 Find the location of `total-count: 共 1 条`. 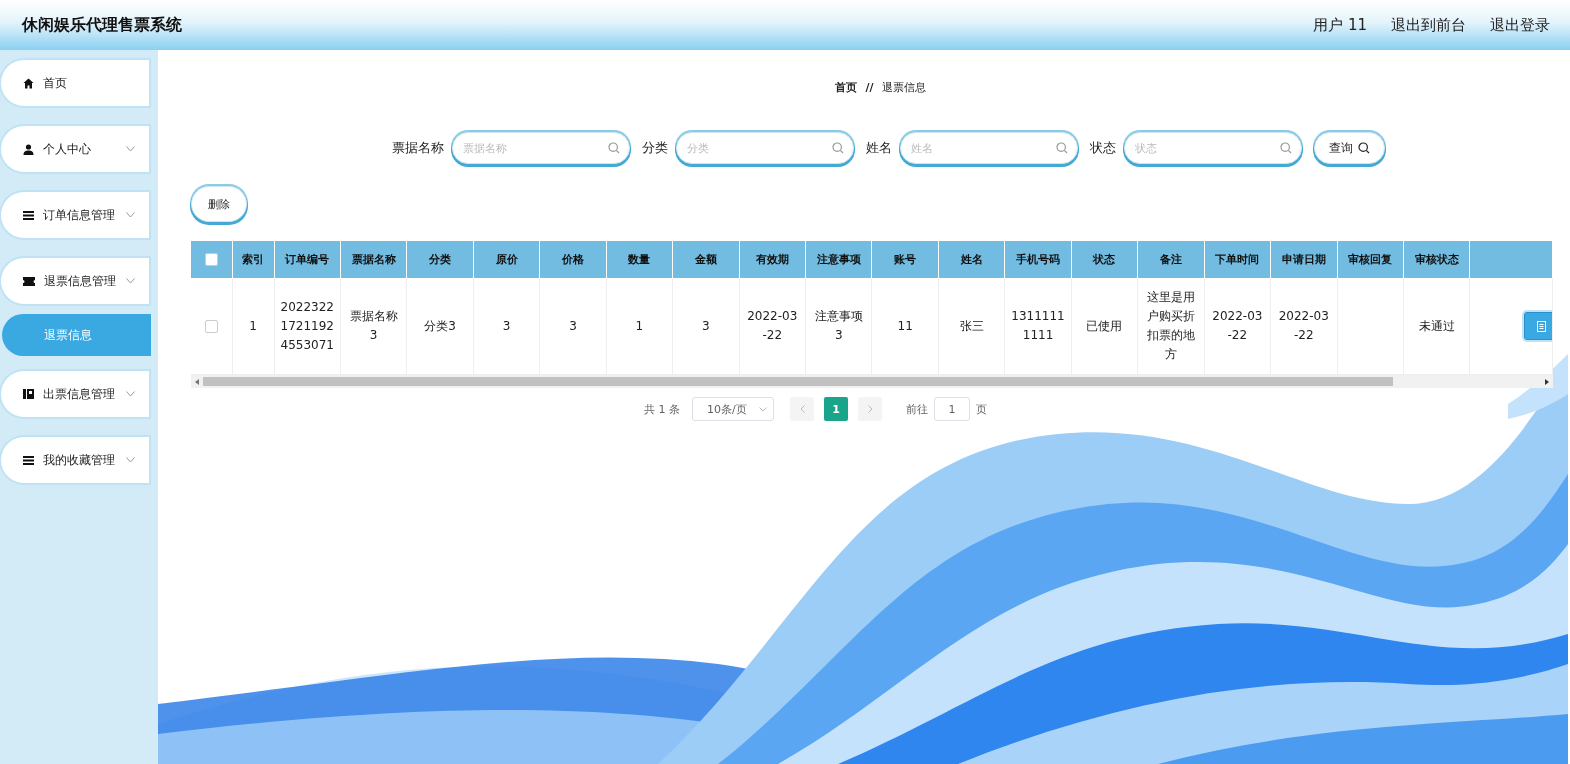

total-count: 共 1 条 is located at coordinates (662, 409).